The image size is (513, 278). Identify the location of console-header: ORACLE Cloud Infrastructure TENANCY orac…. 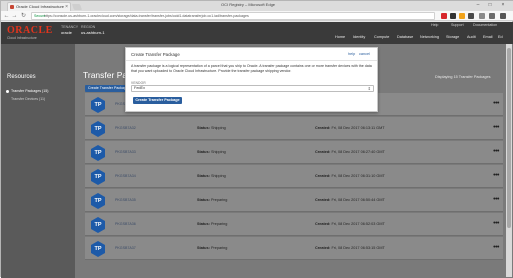
(257, 33).